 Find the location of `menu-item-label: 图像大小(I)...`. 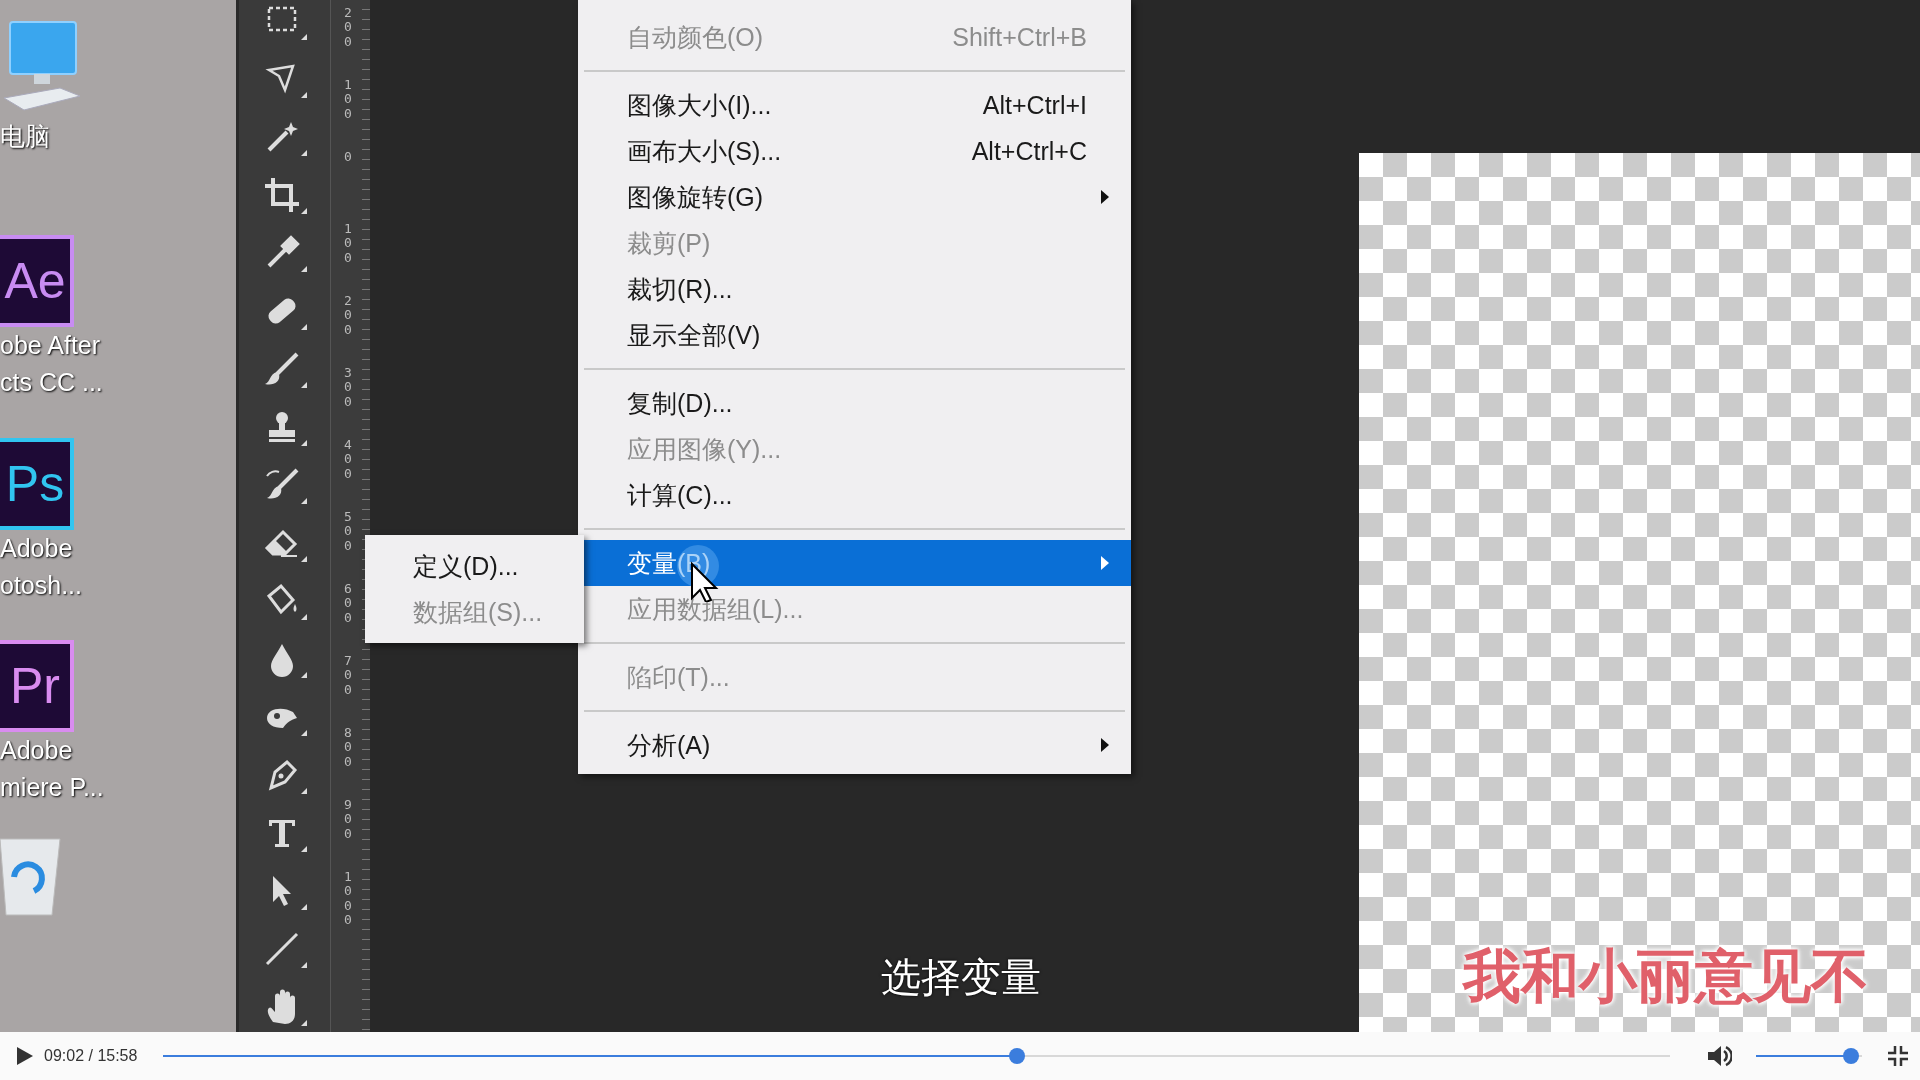

menu-item-label: 图像大小(I)... is located at coordinates (699, 105).